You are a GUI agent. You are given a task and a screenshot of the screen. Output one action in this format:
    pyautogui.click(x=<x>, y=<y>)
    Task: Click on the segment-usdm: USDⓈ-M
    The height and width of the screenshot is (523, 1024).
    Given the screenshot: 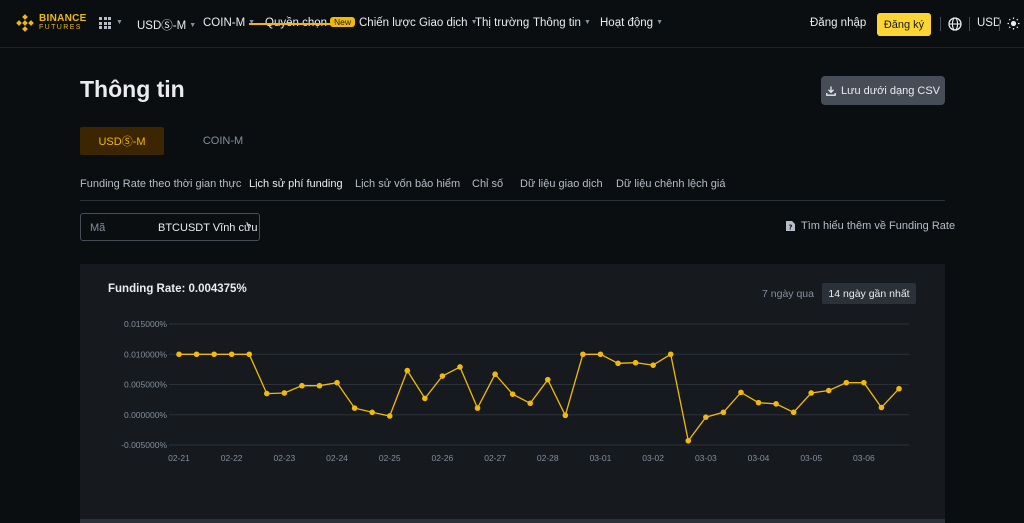 What is the action you would take?
    pyautogui.click(x=122, y=141)
    